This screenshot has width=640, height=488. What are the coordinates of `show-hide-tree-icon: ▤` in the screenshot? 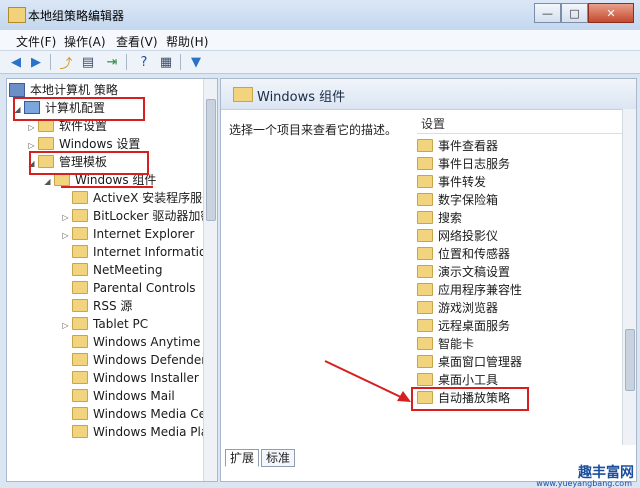 It's located at (88, 62).